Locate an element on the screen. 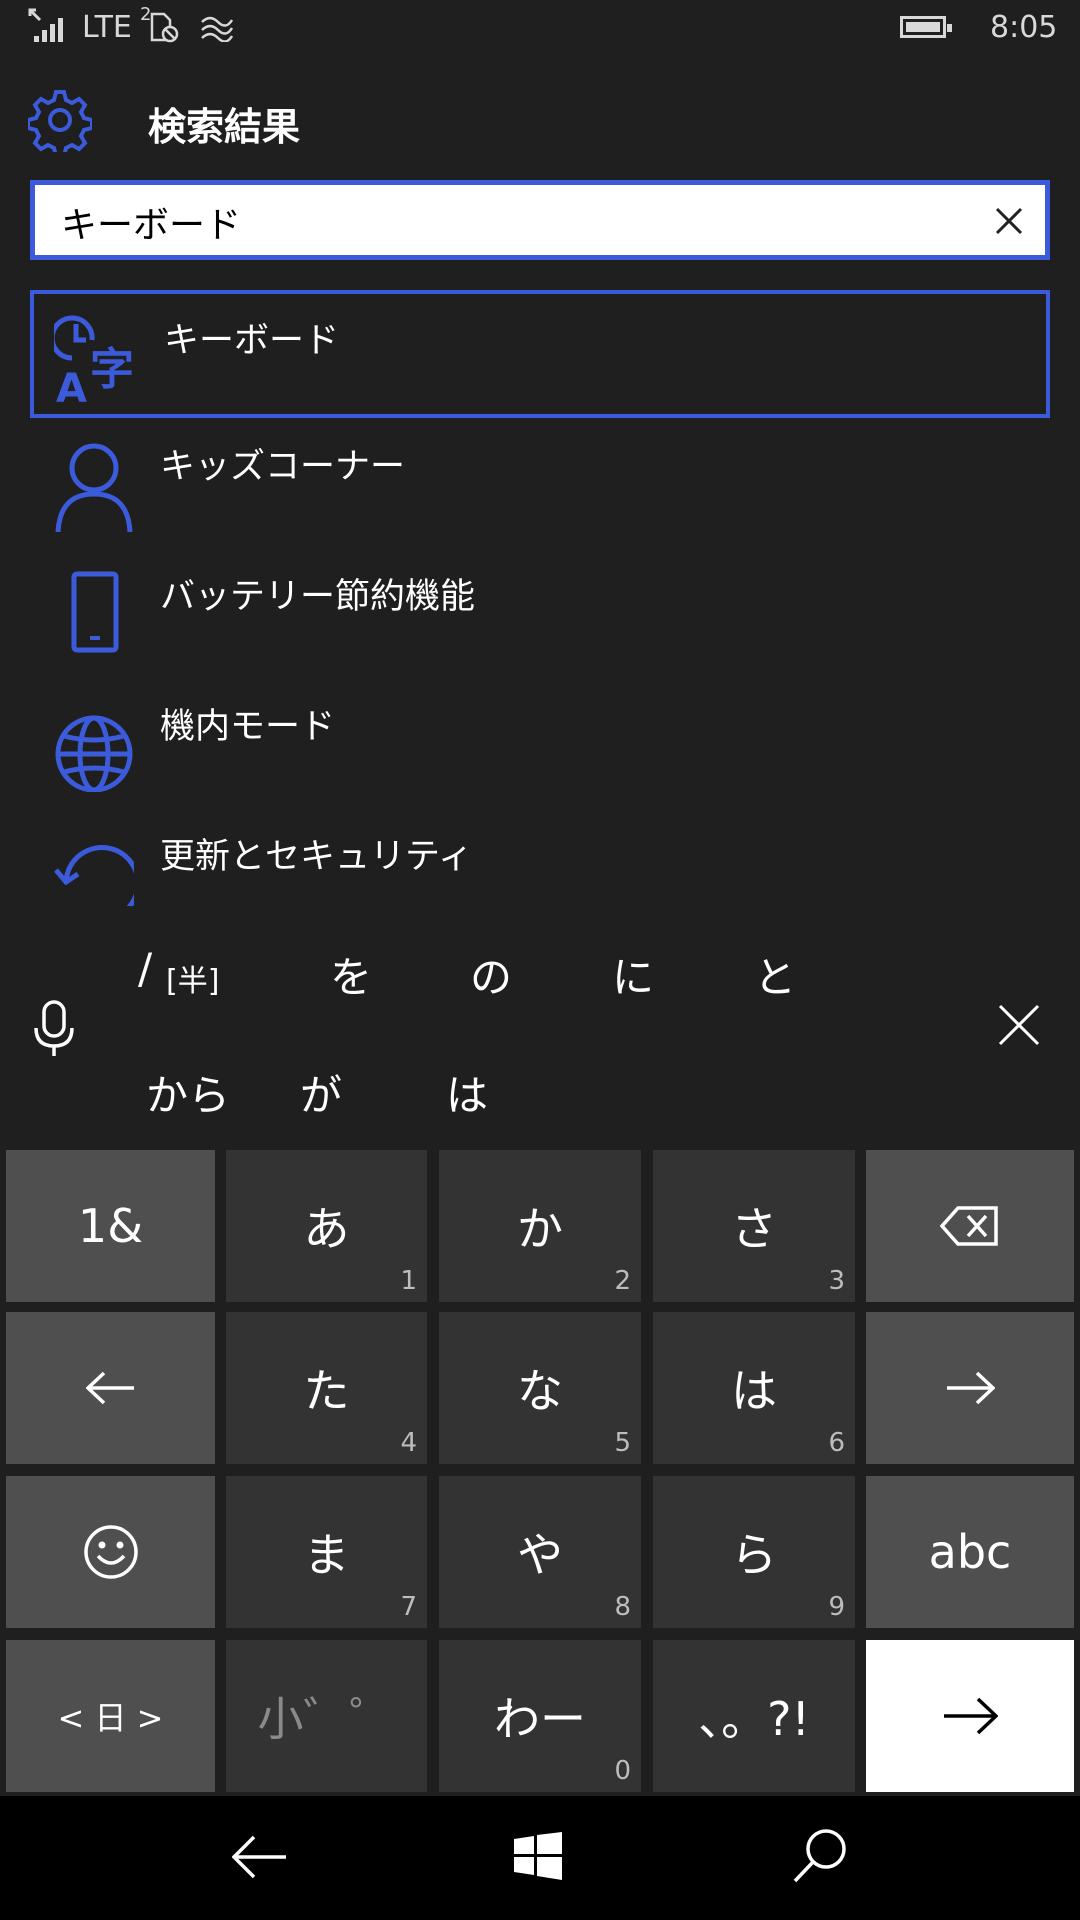  candidate-wo: を is located at coordinates (351, 974).